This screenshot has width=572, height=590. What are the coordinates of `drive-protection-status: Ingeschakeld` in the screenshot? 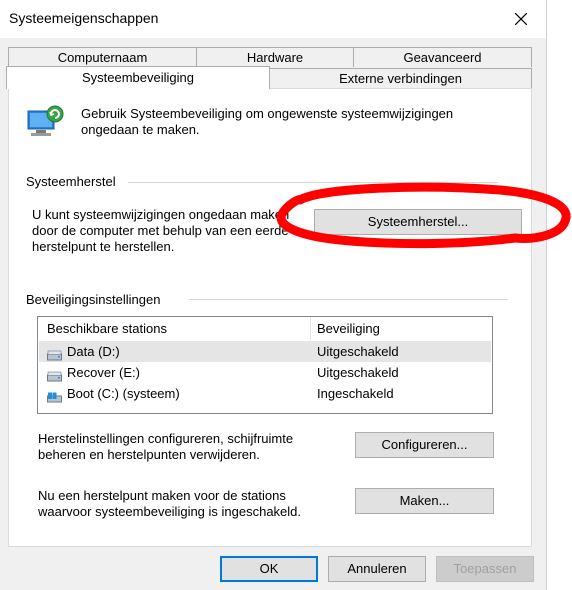 It's located at (355, 393).